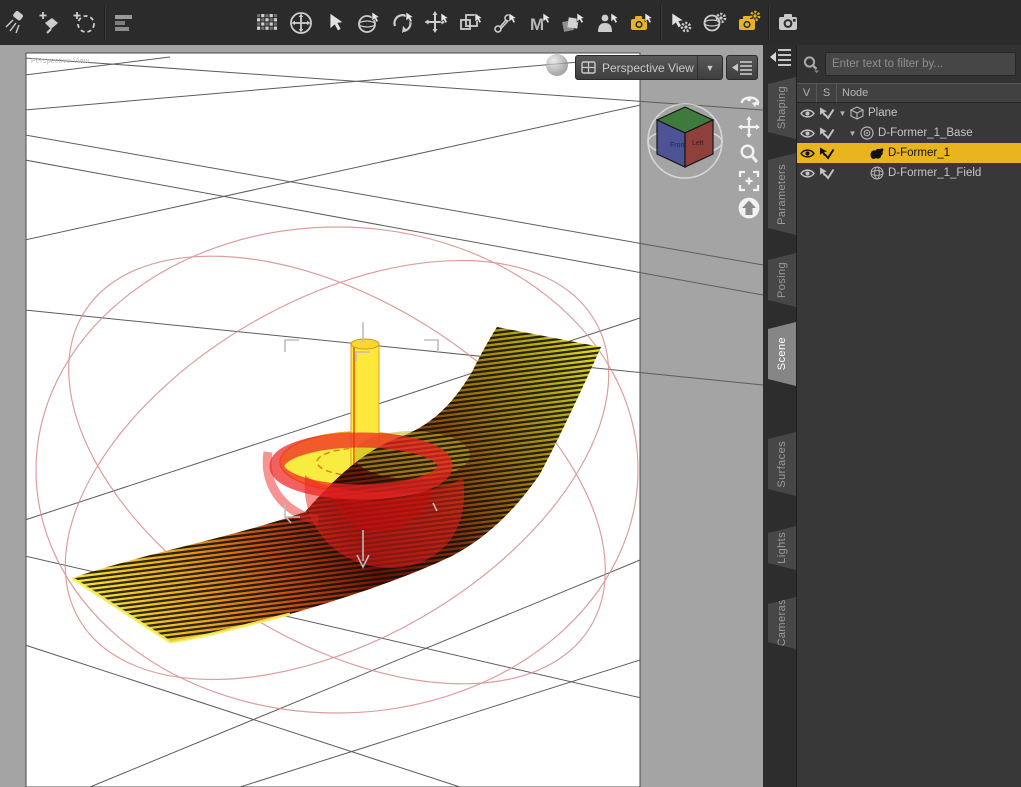 This screenshot has width=1021, height=787. I want to click on tab-parameters: Parameters, so click(782, 194).